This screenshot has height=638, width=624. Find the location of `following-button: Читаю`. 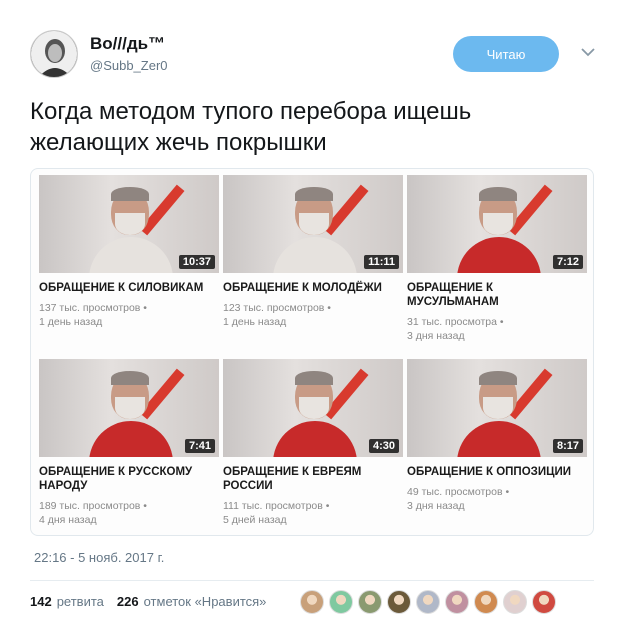

following-button: Читаю is located at coordinates (506, 54).